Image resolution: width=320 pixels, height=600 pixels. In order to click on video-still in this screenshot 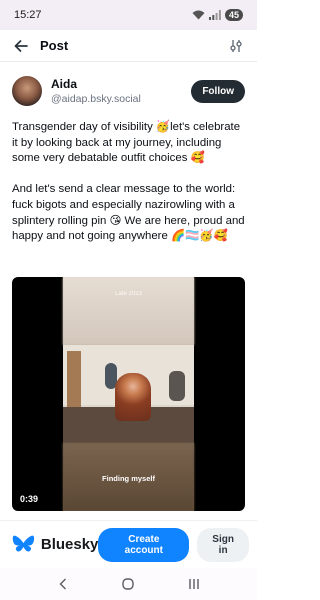, I will do `click(128, 394)`.